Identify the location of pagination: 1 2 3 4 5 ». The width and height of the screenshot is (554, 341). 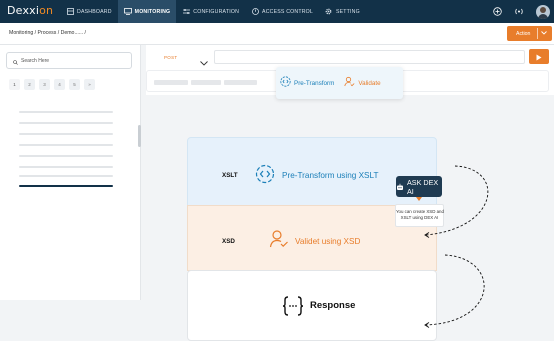
(54, 84).